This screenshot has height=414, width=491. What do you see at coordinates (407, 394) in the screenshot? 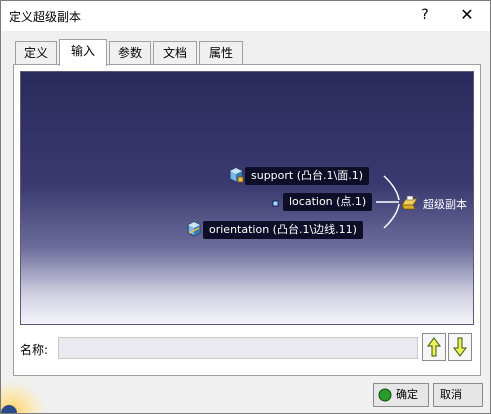
I see `ok-label: 确定` at bounding box center [407, 394].